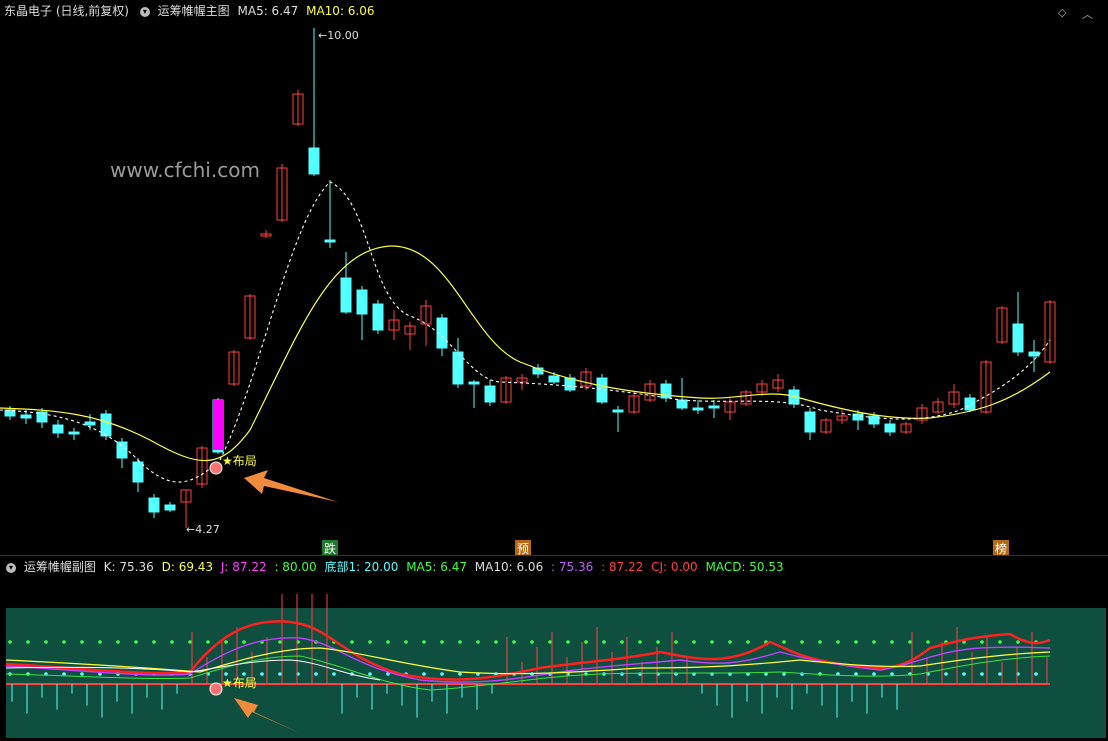 The width and height of the screenshot is (1108, 741). What do you see at coordinates (338, 35) in the screenshot?
I see `high-price-label: ←10.00` at bounding box center [338, 35].